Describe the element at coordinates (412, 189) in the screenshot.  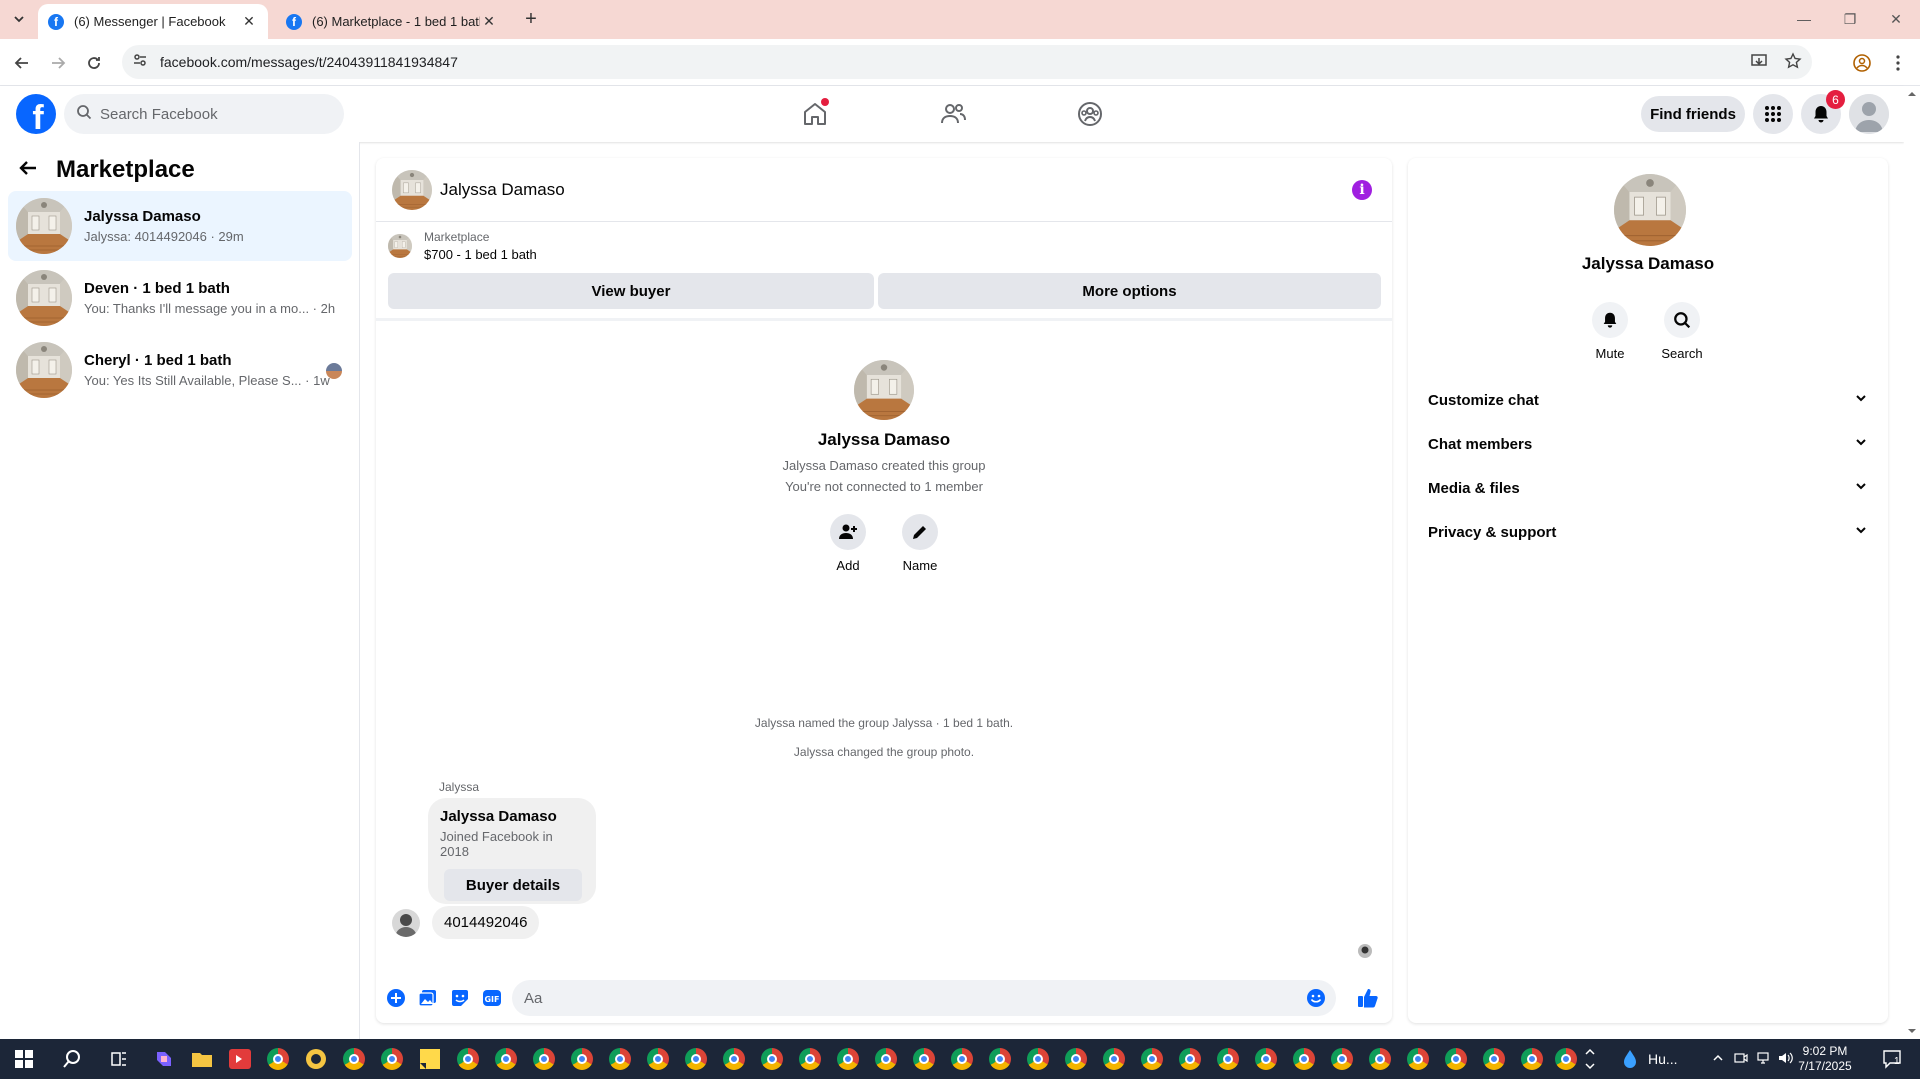
I see `chat-avatar` at that location.